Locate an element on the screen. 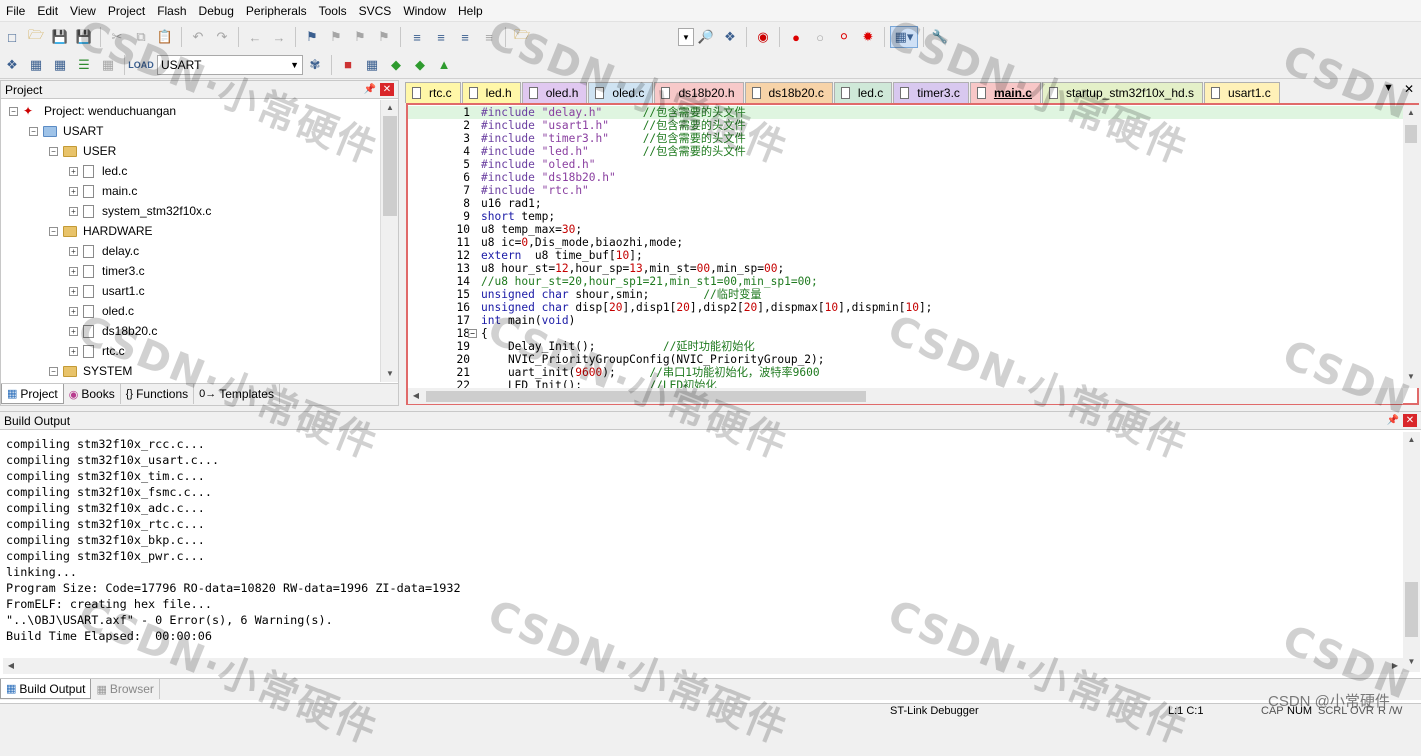 The image size is (1421, 756). breakpoint-disable-icon: ○ is located at coordinates (820, 37).